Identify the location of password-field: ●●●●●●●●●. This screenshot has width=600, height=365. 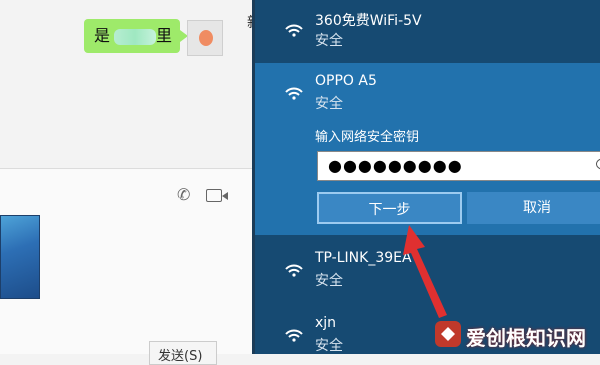
(458, 166).